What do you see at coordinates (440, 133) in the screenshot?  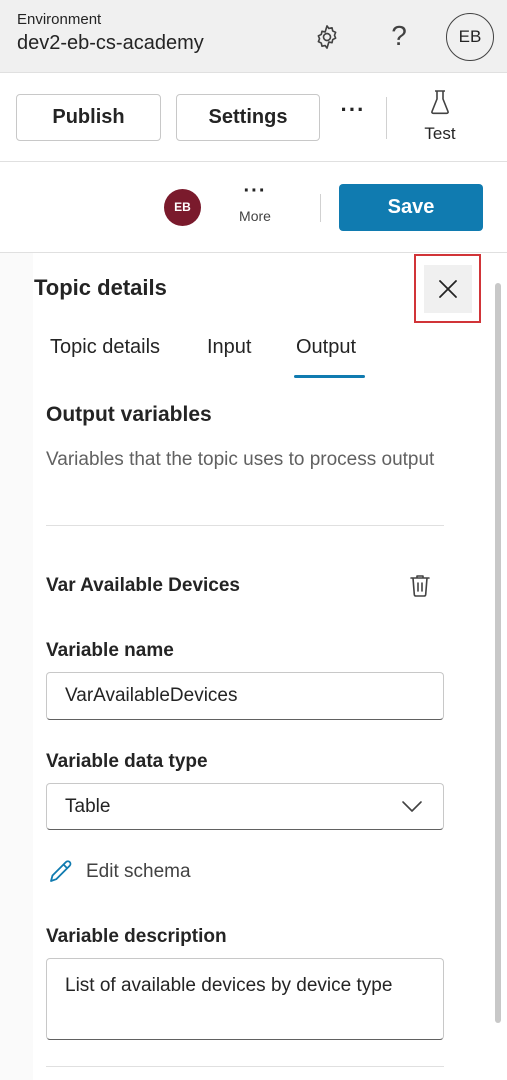 I see `test-label: Test` at bounding box center [440, 133].